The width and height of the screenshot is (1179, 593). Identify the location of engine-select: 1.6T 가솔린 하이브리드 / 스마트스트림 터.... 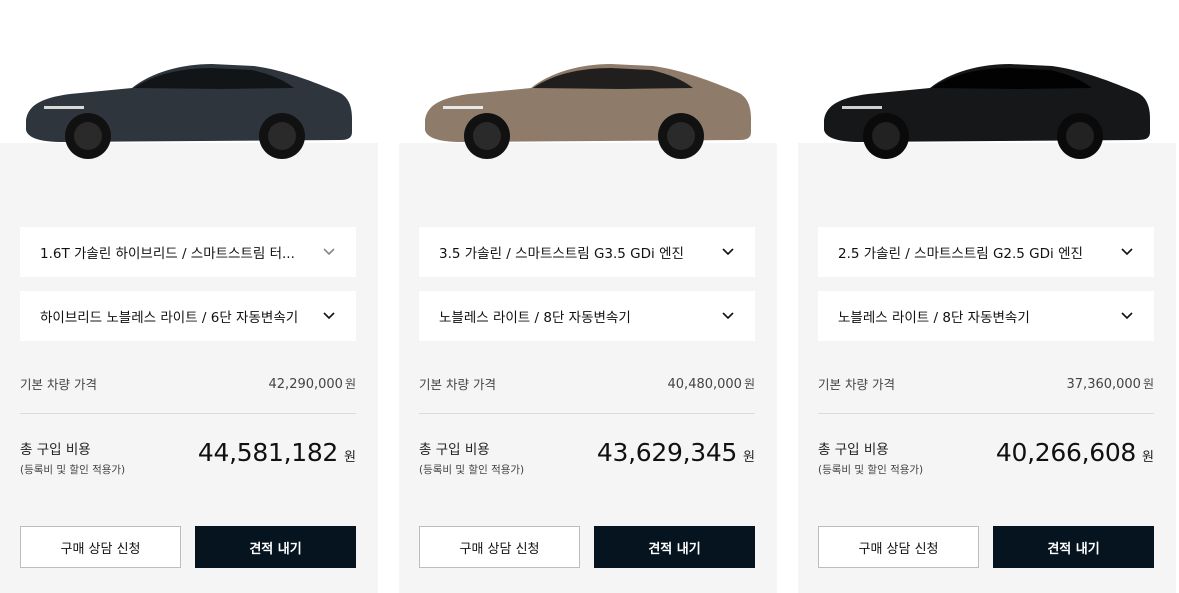
(188, 252).